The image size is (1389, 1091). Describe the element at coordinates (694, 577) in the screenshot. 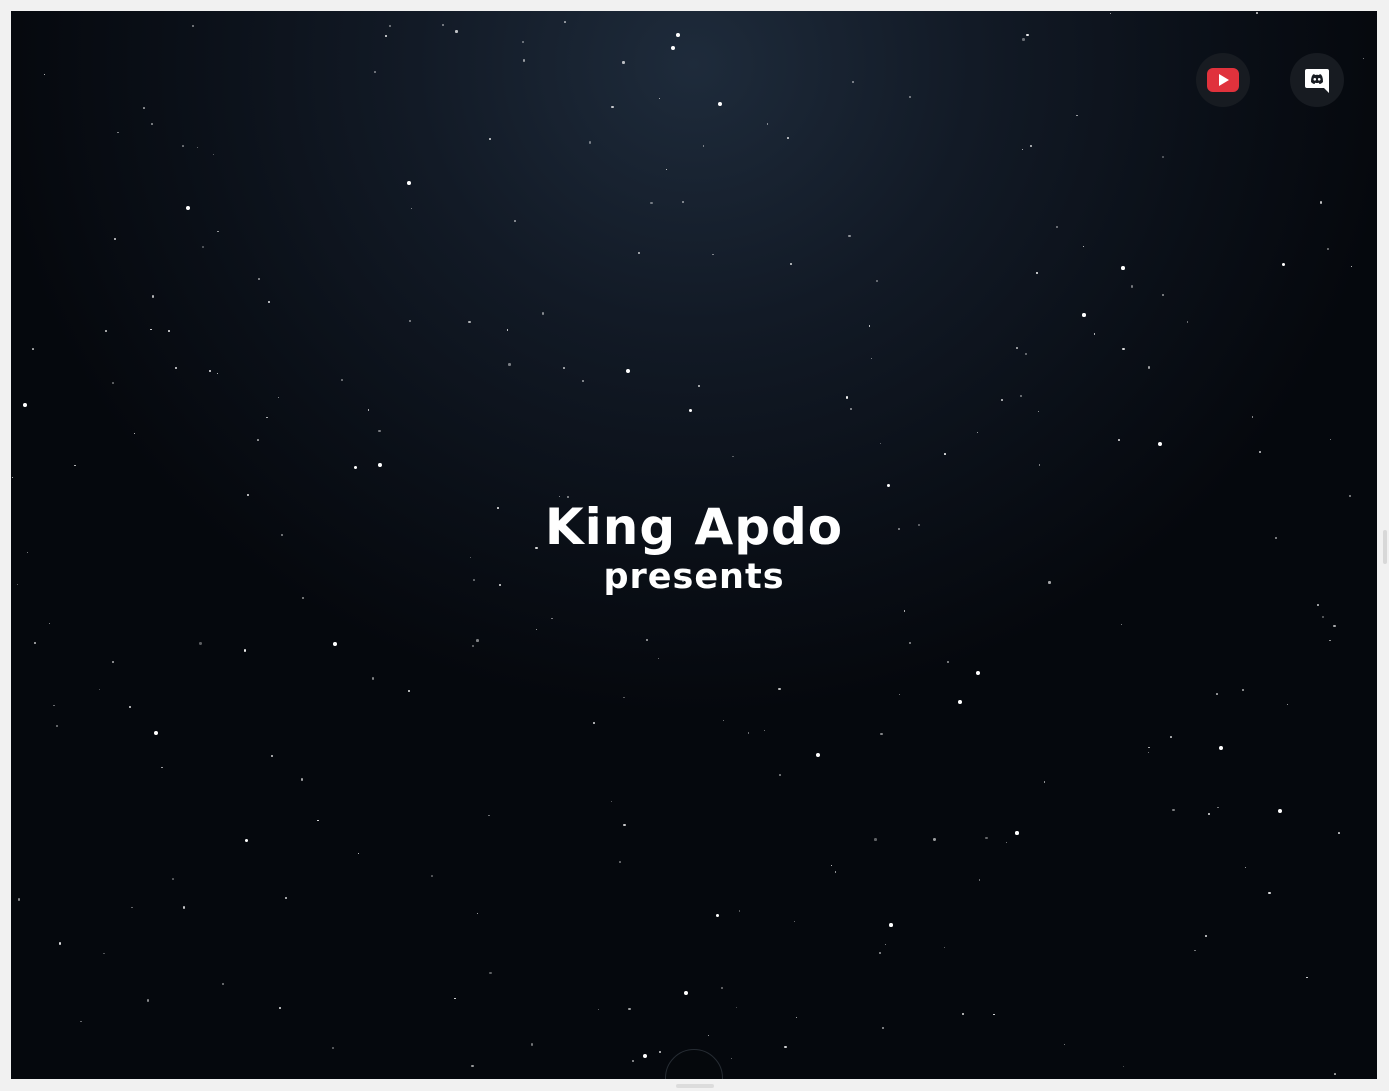

I see `hero-subtitle: presents` at that location.